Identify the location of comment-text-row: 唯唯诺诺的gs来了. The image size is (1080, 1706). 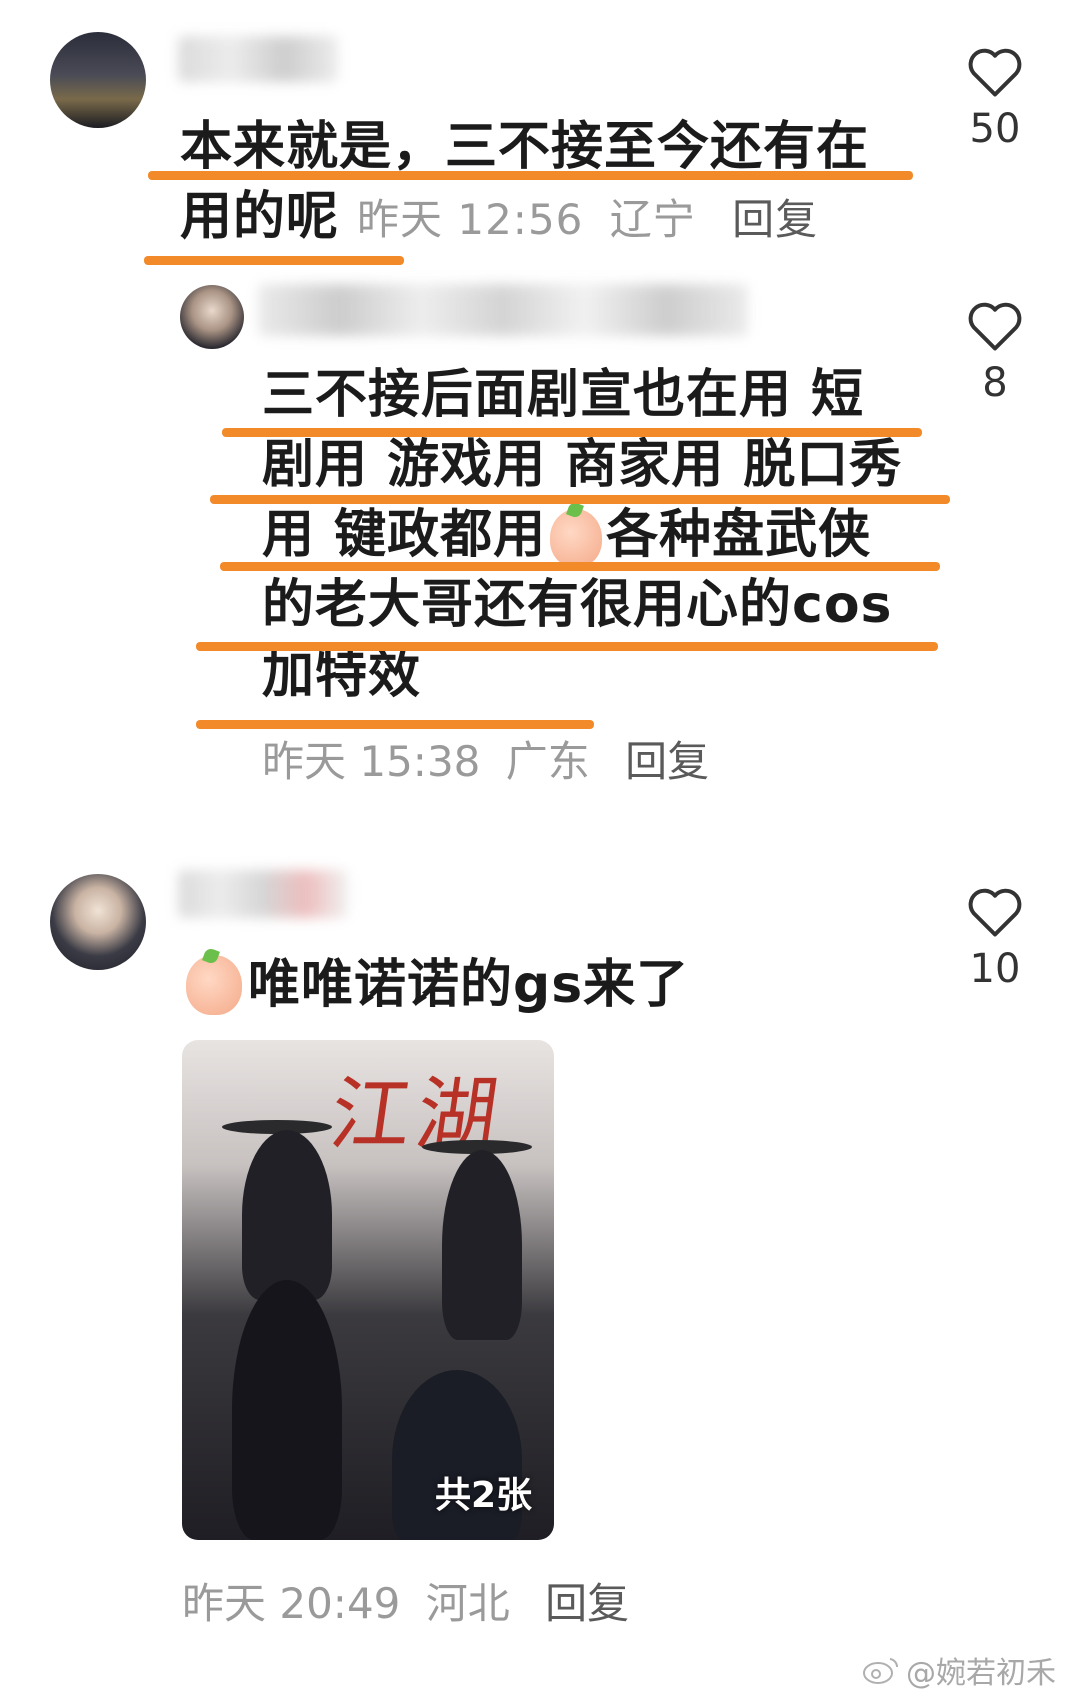
(435, 985).